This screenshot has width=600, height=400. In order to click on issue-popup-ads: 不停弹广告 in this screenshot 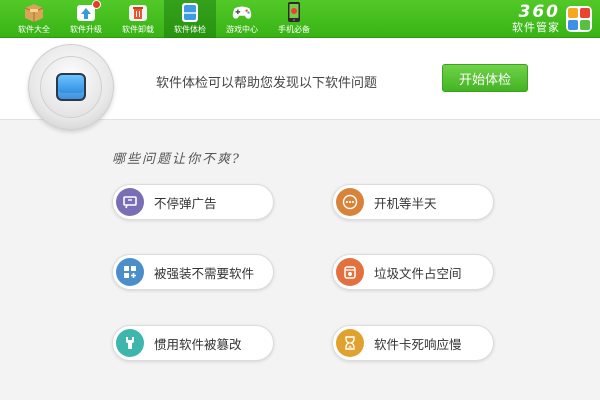, I will do `click(193, 202)`.